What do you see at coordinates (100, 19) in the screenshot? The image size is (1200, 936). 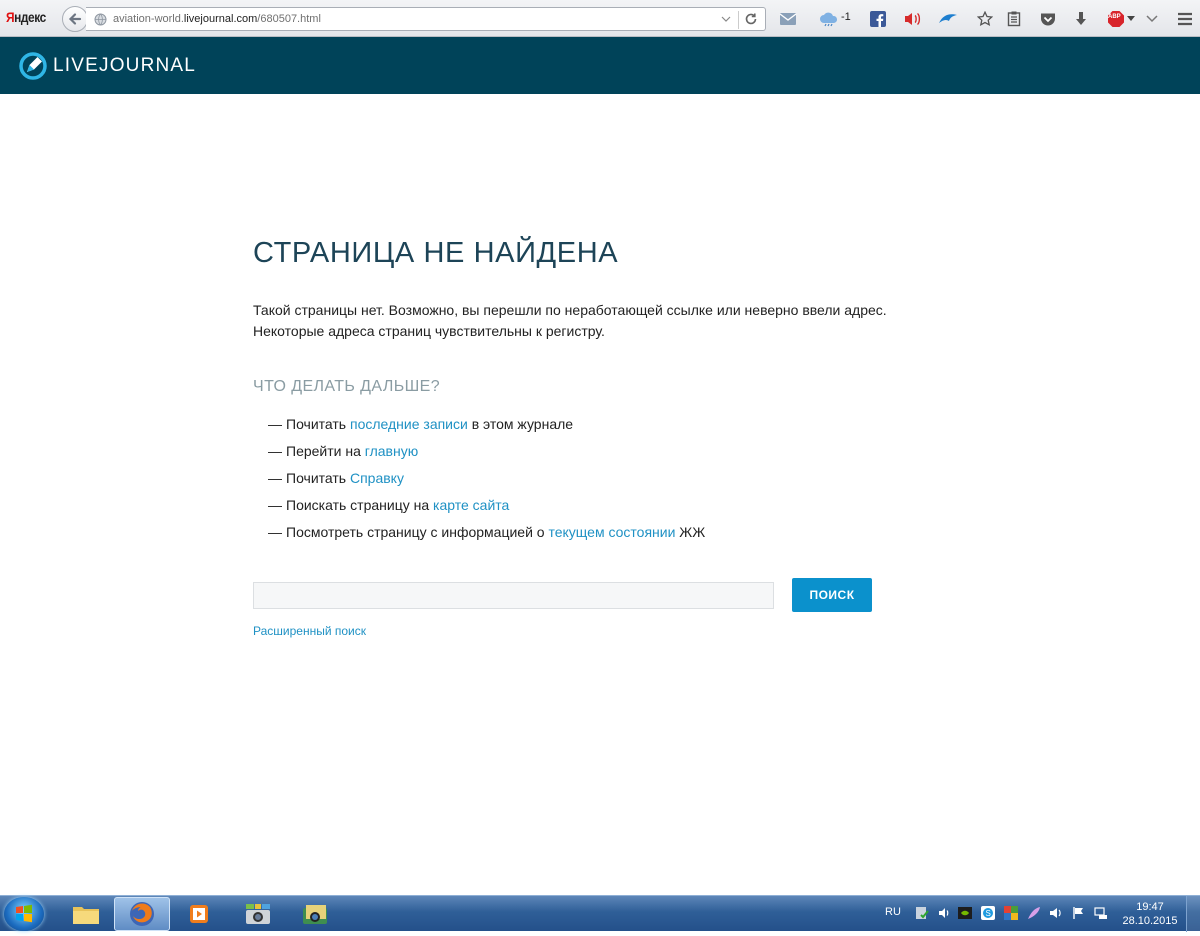 I see `globe-icon` at bounding box center [100, 19].